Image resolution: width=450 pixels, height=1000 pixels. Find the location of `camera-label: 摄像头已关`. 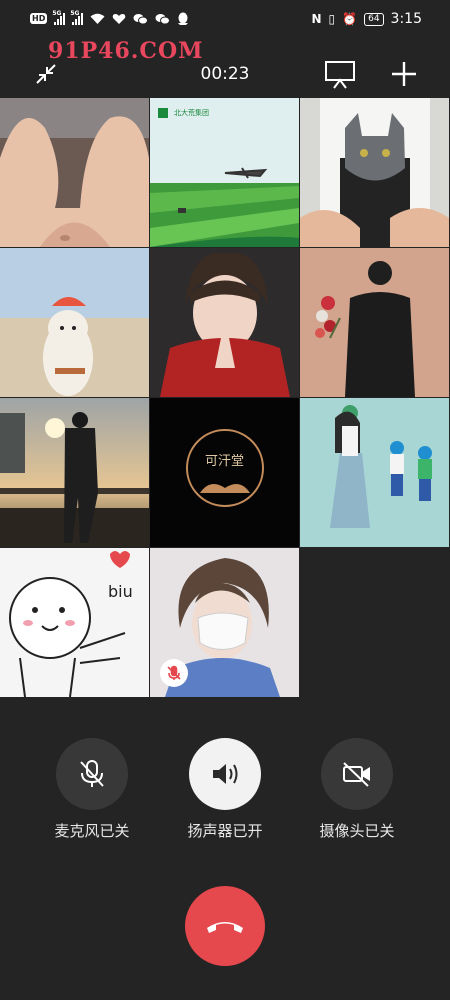

camera-label: 摄像头已关 is located at coordinates (357, 831).